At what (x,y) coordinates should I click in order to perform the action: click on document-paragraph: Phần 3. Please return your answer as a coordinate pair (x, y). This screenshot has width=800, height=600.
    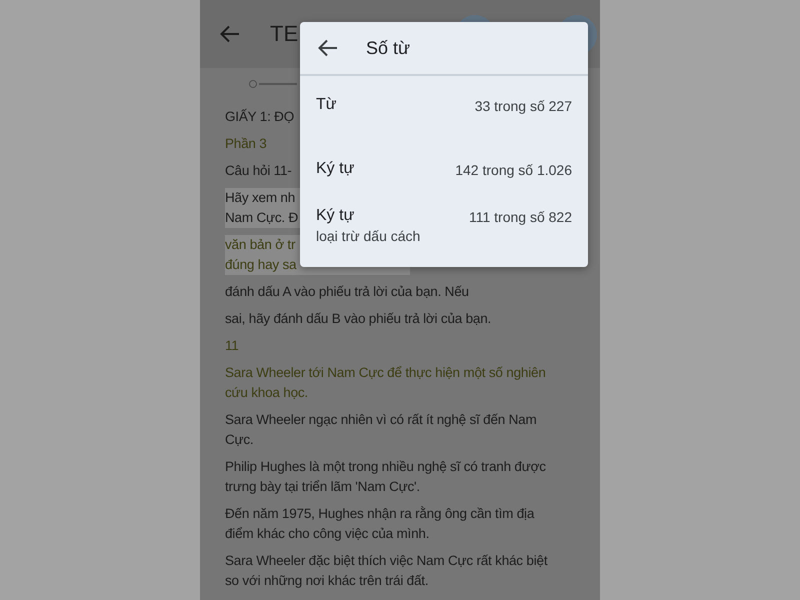
    Looking at the image, I should click on (246, 144).